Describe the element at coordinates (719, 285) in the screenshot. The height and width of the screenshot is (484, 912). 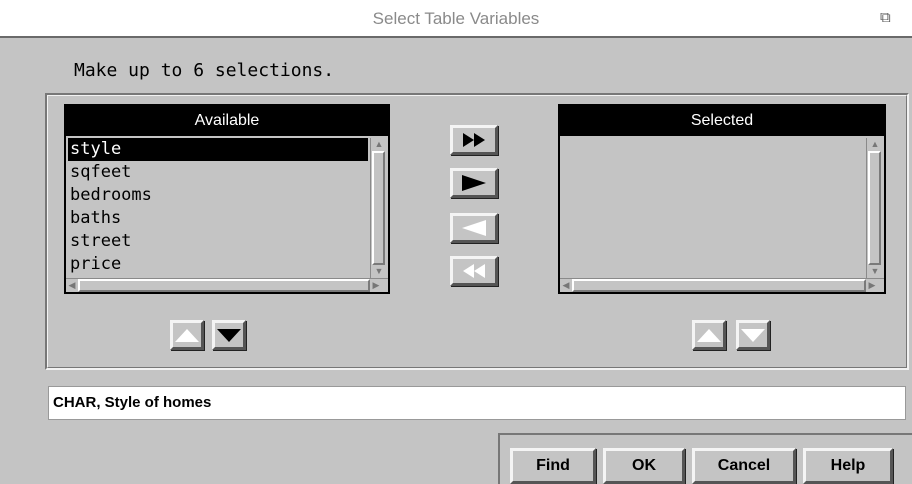
I see `selected-hscroll-thumb` at that location.